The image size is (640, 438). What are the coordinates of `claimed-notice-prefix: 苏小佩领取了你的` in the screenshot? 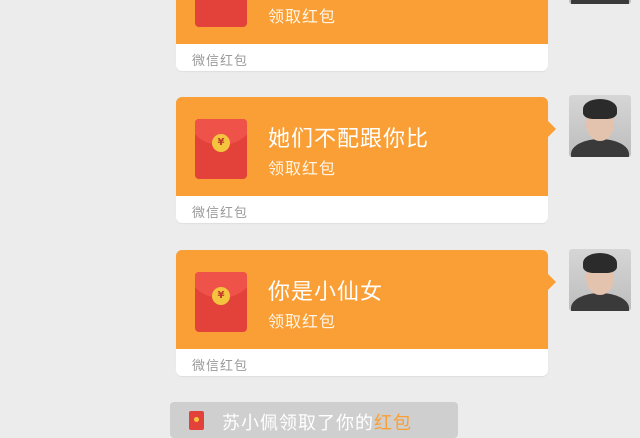 It's located at (298, 423).